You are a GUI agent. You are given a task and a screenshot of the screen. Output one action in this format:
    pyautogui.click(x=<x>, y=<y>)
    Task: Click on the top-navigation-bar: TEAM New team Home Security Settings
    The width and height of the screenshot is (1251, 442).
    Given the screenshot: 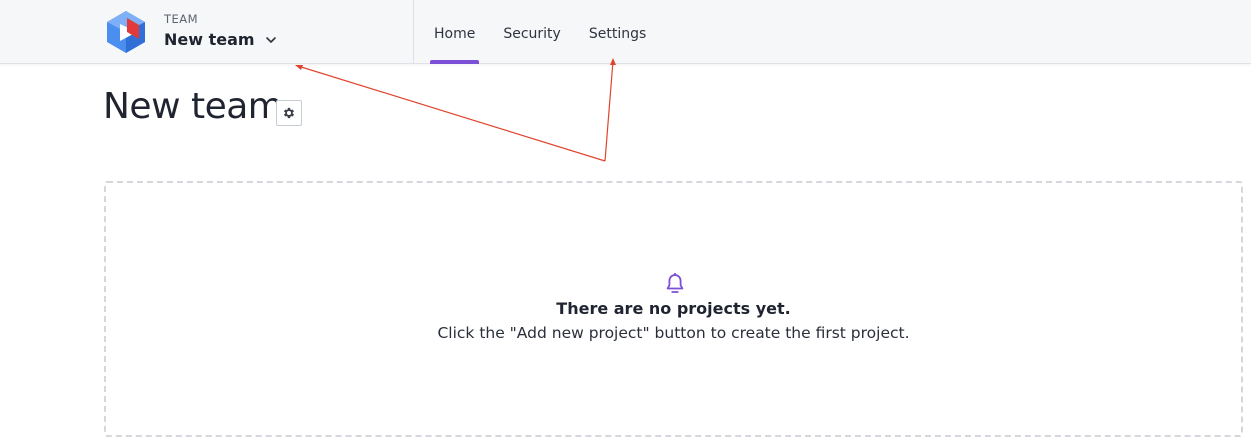 What is the action you would take?
    pyautogui.click(x=625, y=32)
    